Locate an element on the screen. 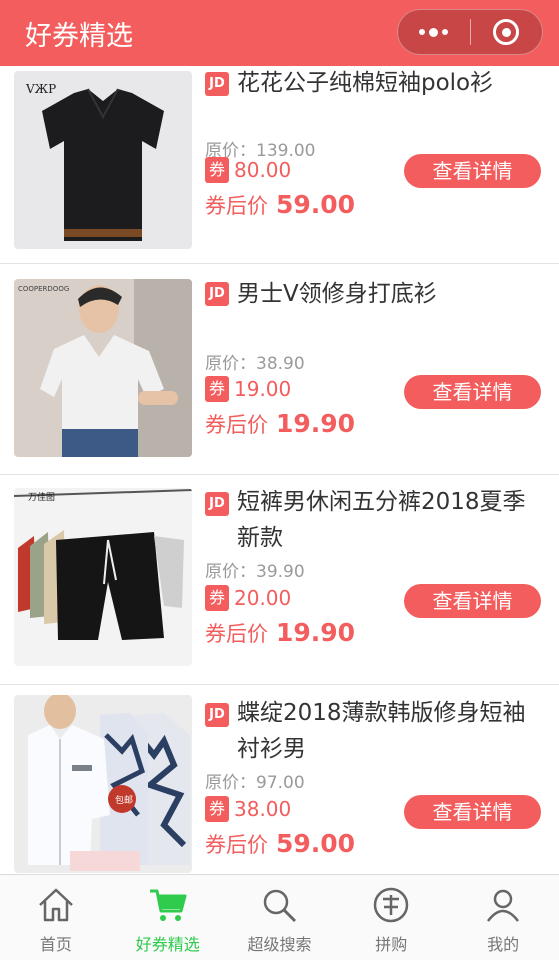  svg-text: 万佳图 is located at coordinates (41, 497).